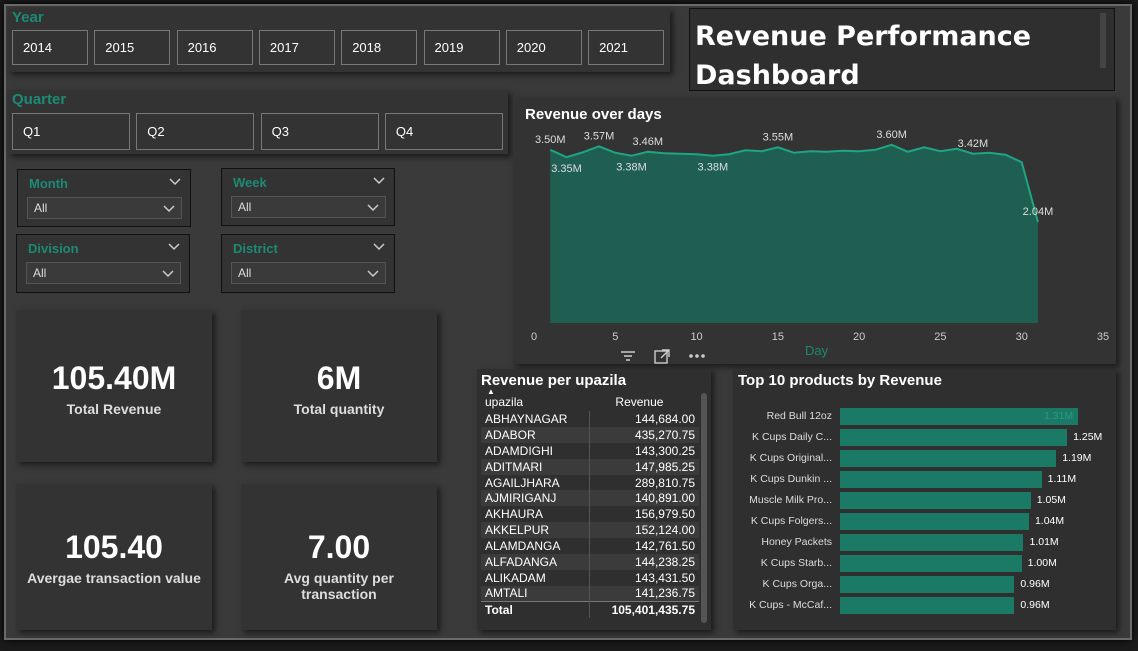 Image resolution: width=1138 pixels, height=651 pixels. I want to click on kpi-avg-quantity: 7.00 Avg quantity per transaction, so click(339, 557).